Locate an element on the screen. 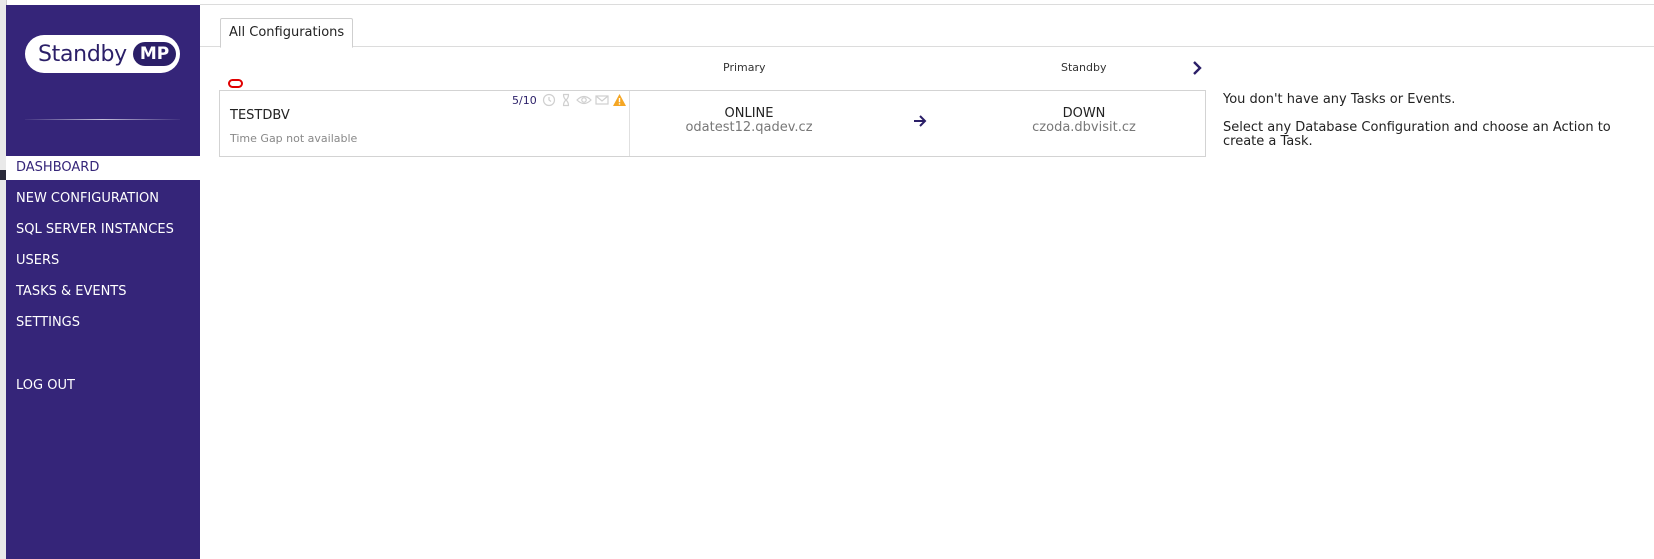 Image resolution: width=1654 pixels, height=559 pixels. database-name: TESTDBV is located at coordinates (260, 115).